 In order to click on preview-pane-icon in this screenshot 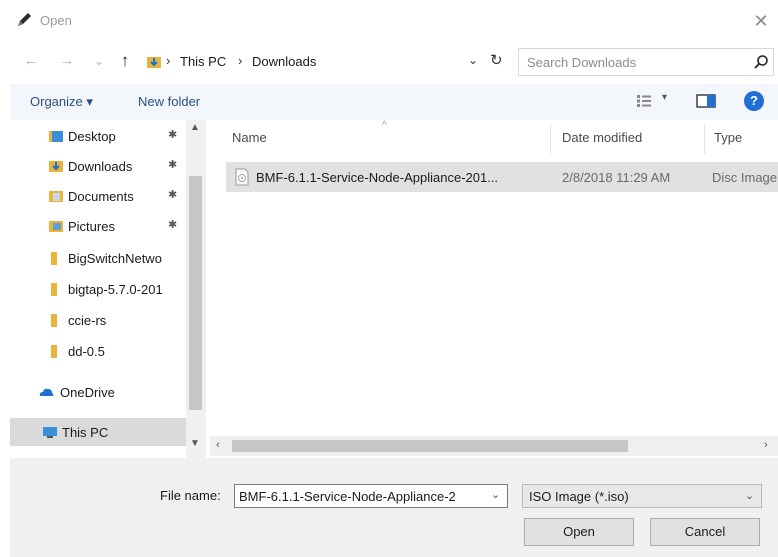, I will do `click(706, 101)`.